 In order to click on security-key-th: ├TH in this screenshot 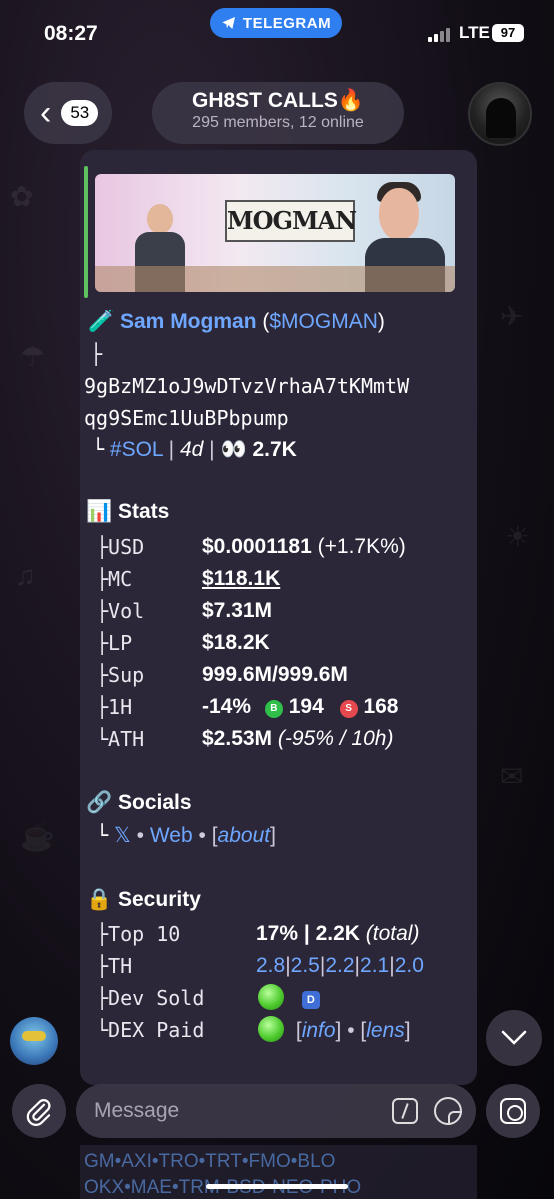, I will do `click(114, 966)`.